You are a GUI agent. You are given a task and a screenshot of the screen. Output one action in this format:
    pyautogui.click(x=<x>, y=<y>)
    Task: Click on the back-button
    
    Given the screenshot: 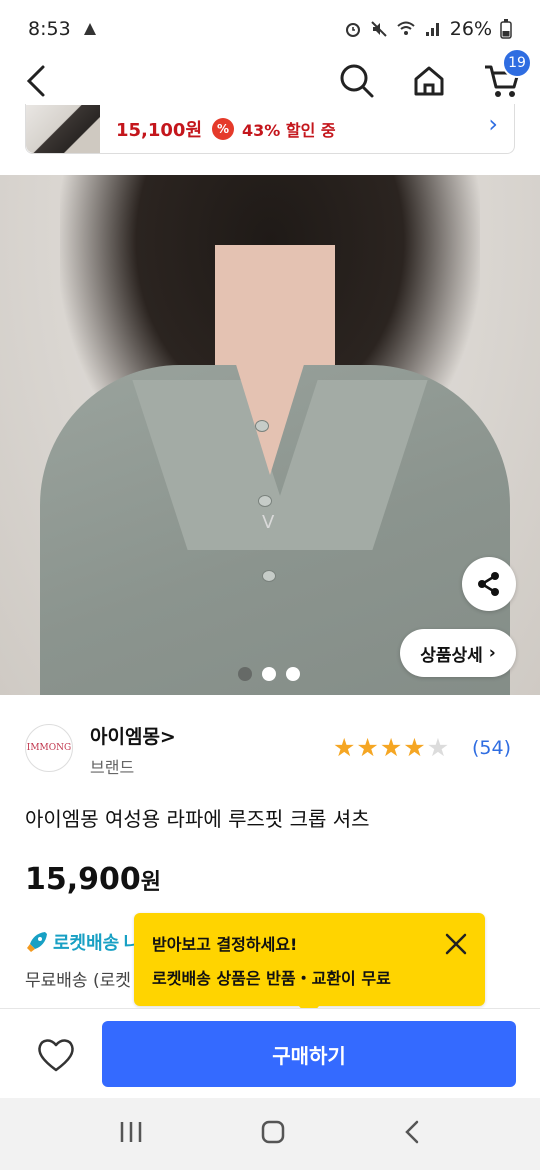 What is the action you would take?
    pyautogui.click(x=36, y=81)
    